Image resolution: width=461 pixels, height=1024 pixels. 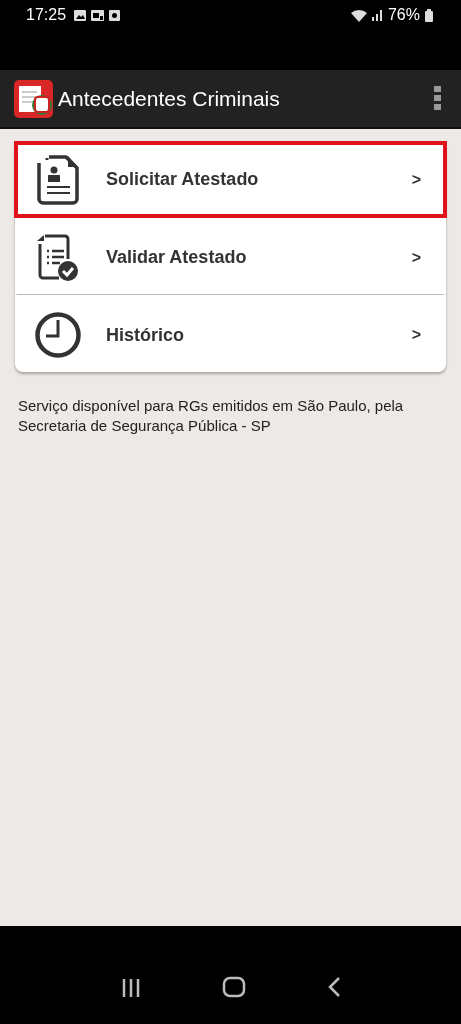 What do you see at coordinates (115, 15) in the screenshot?
I see `record-icon` at bounding box center [115, 15].